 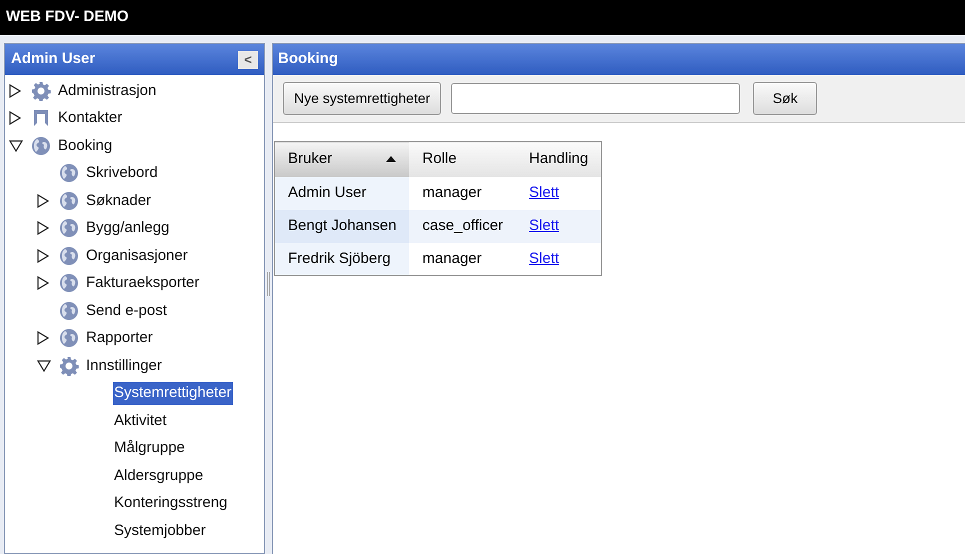 I want to click on search-field, so click(x=595, y=98).